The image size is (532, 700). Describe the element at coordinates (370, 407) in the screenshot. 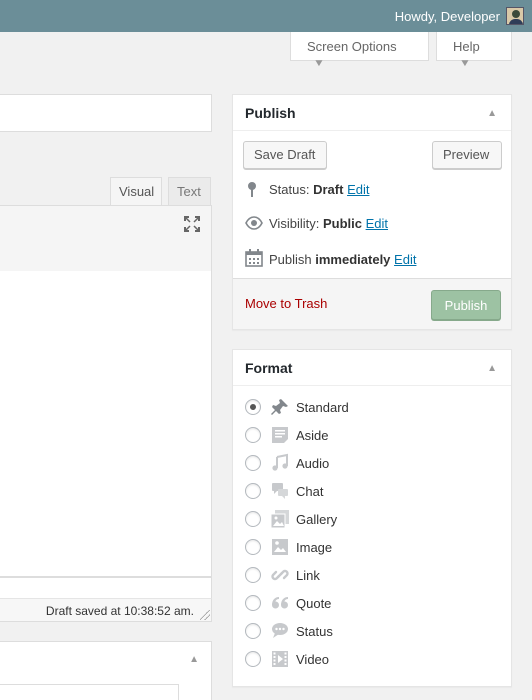

I see `format-option-standard: Standard` at that location.